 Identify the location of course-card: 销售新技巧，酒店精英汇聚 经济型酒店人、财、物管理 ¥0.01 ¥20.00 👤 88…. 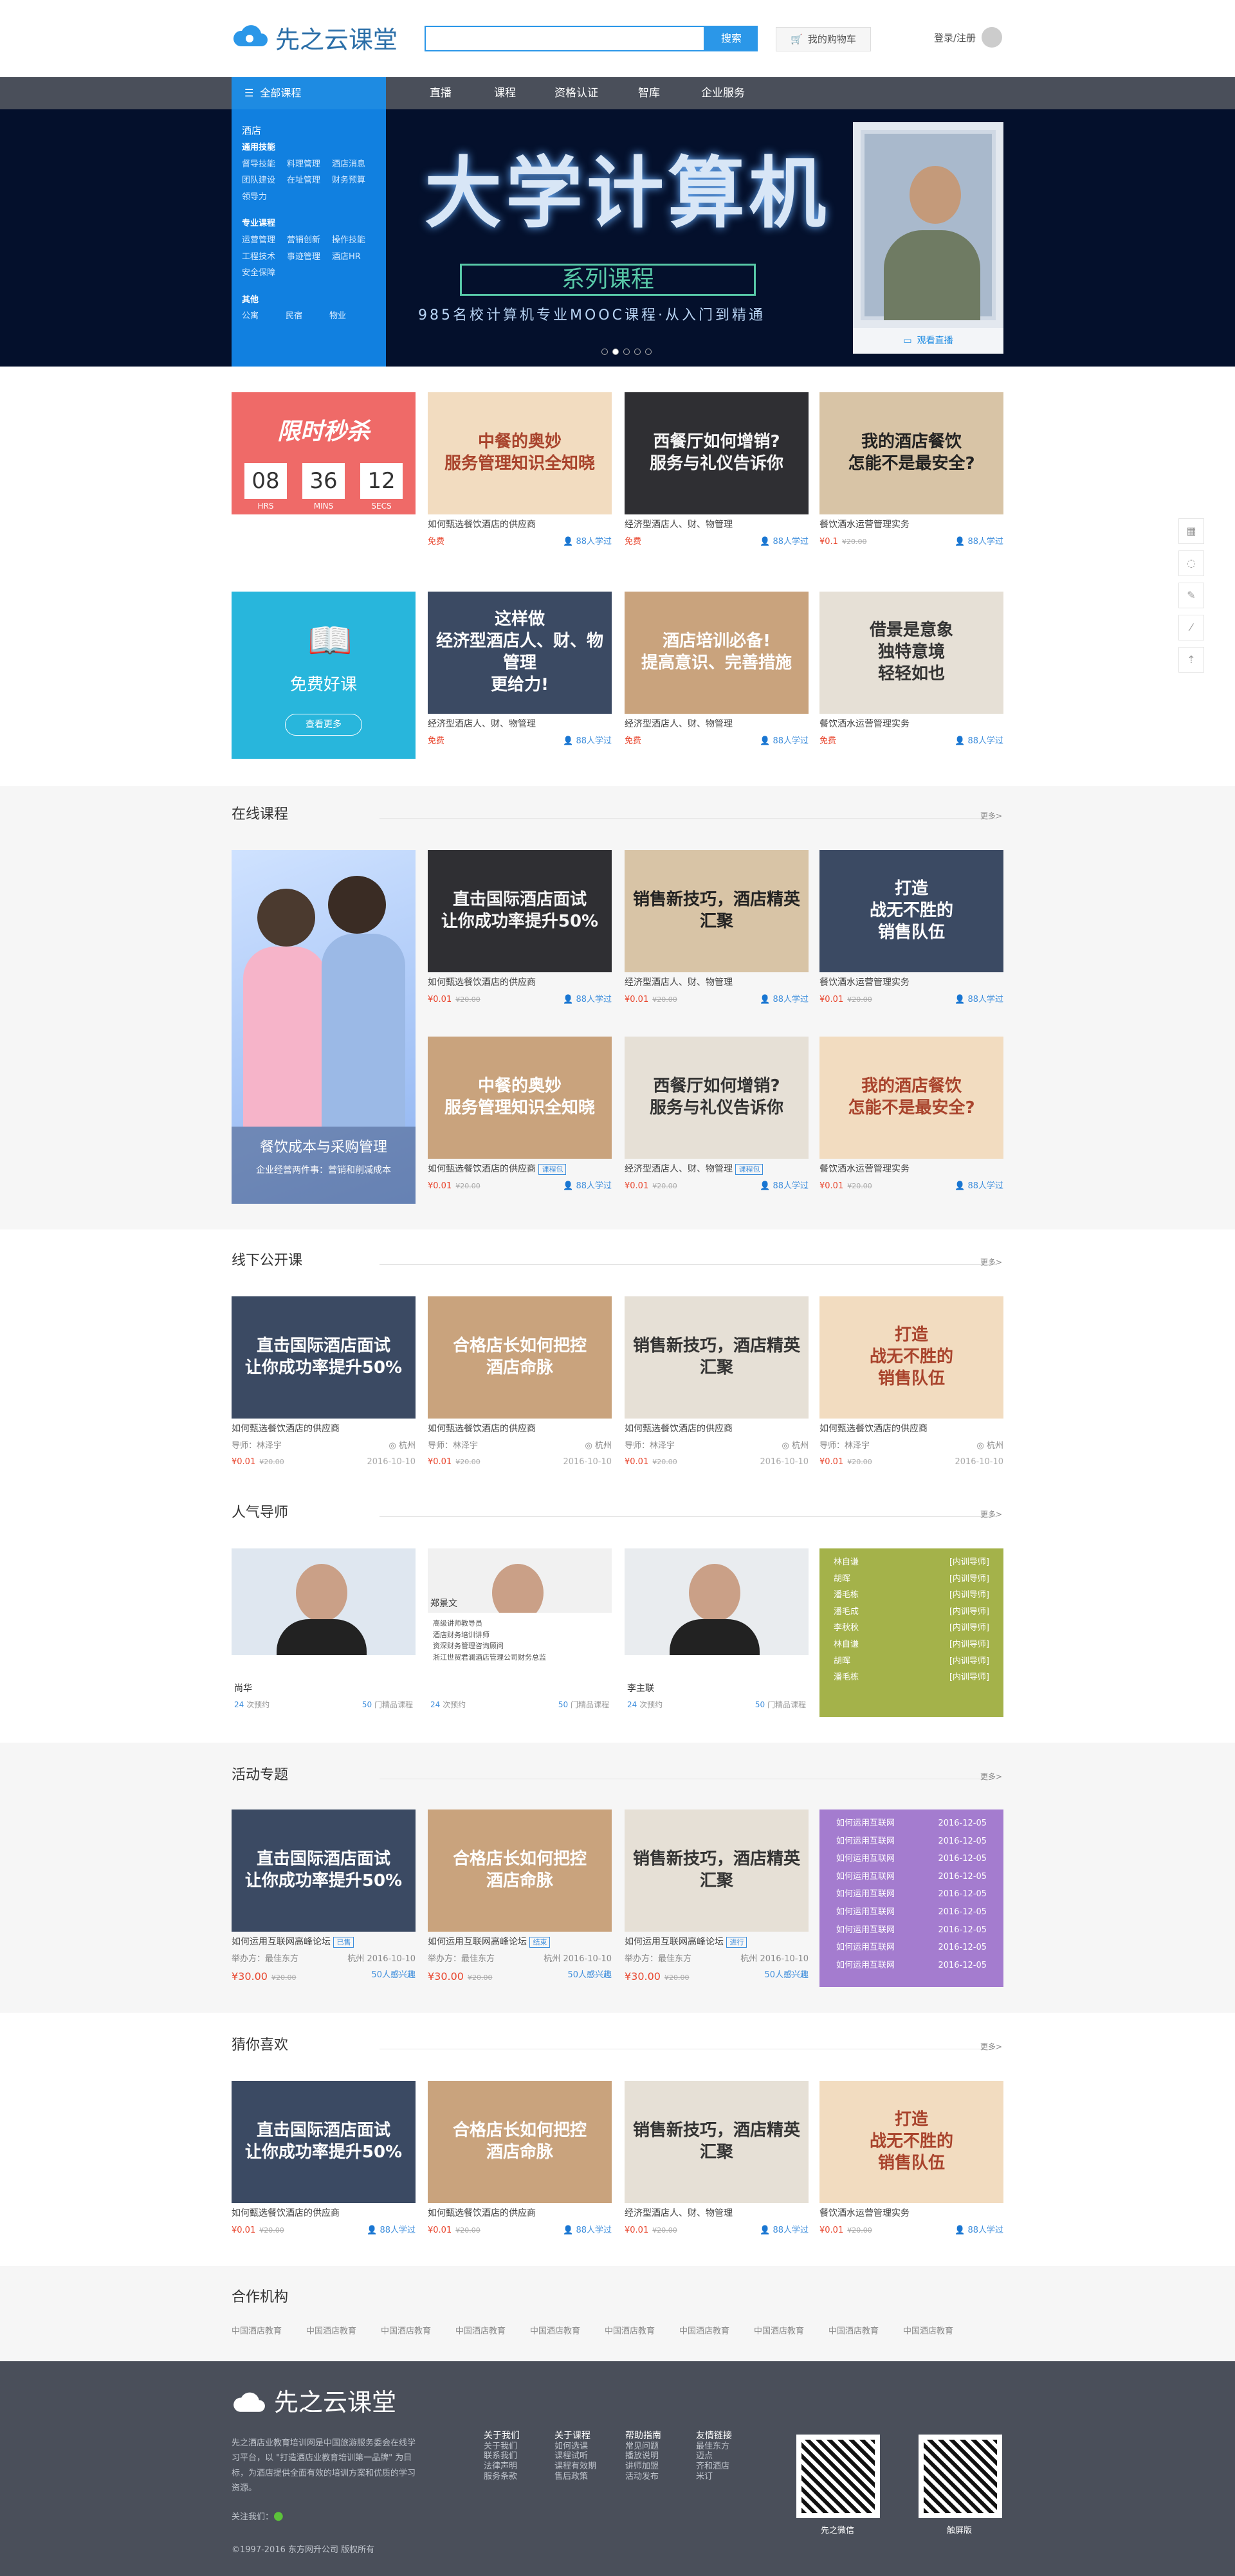
(717, 927).